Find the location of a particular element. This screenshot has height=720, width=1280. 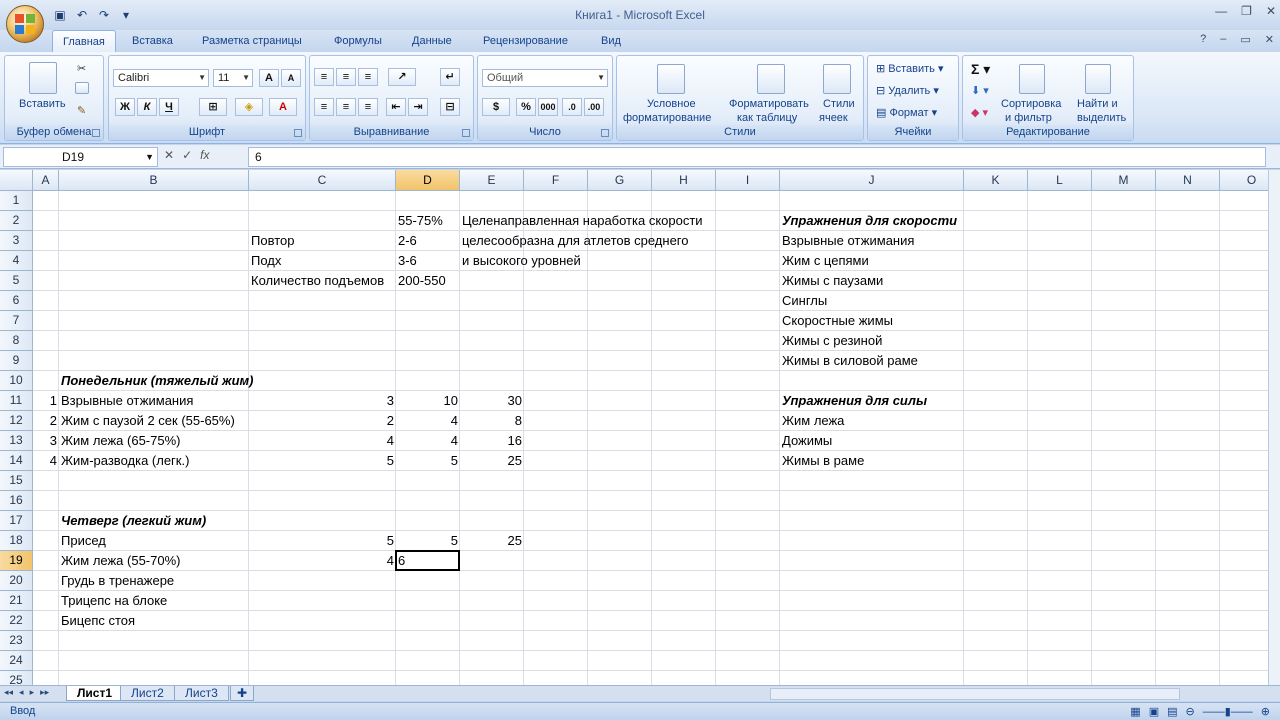

sort-filter-line2: и фильтр is located at coordinates (1028, 118).